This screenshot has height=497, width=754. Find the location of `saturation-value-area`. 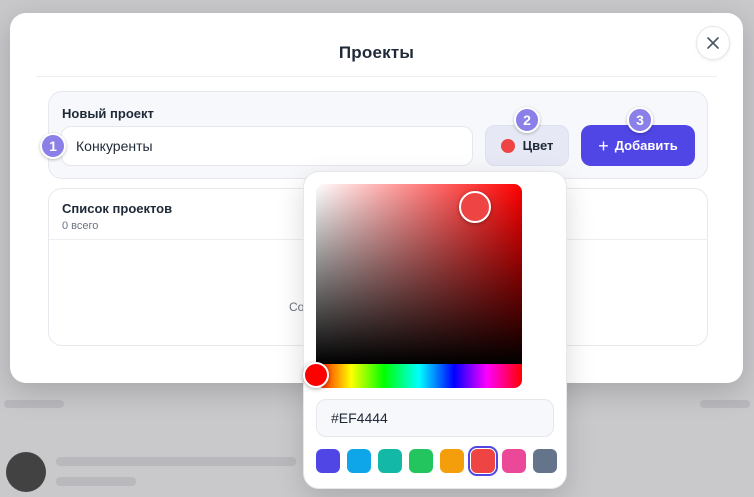

saturation-value-area is located at coordinates (419, 274).